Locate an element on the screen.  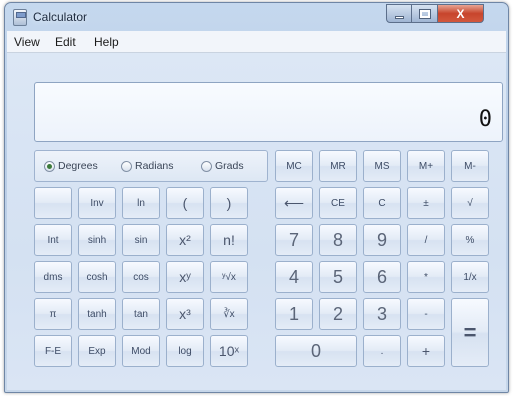
digit-2-button: 2 is located at coordinates (338, 314).